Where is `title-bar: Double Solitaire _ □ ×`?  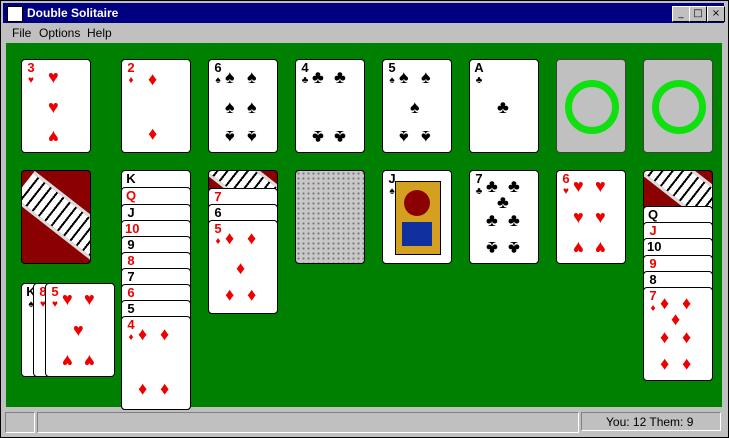
title-bar: Double Solitaire _ □ × is located at coordinates (364, 13).